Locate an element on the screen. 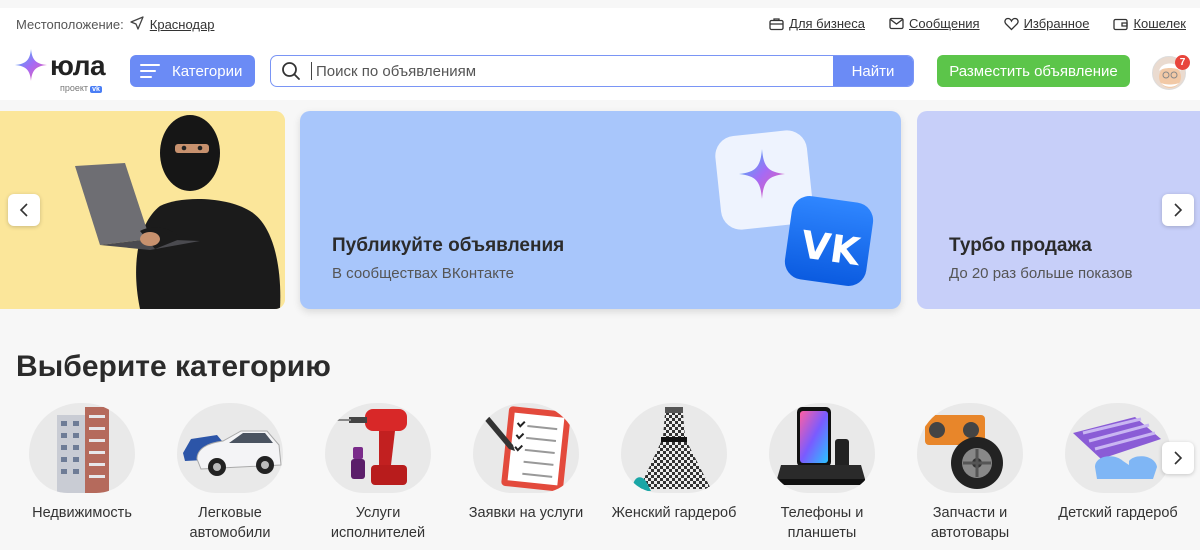 This screenshot has height=550, width=1200. toplink-business: Для бизнеса is located at coordinates (817, 23).